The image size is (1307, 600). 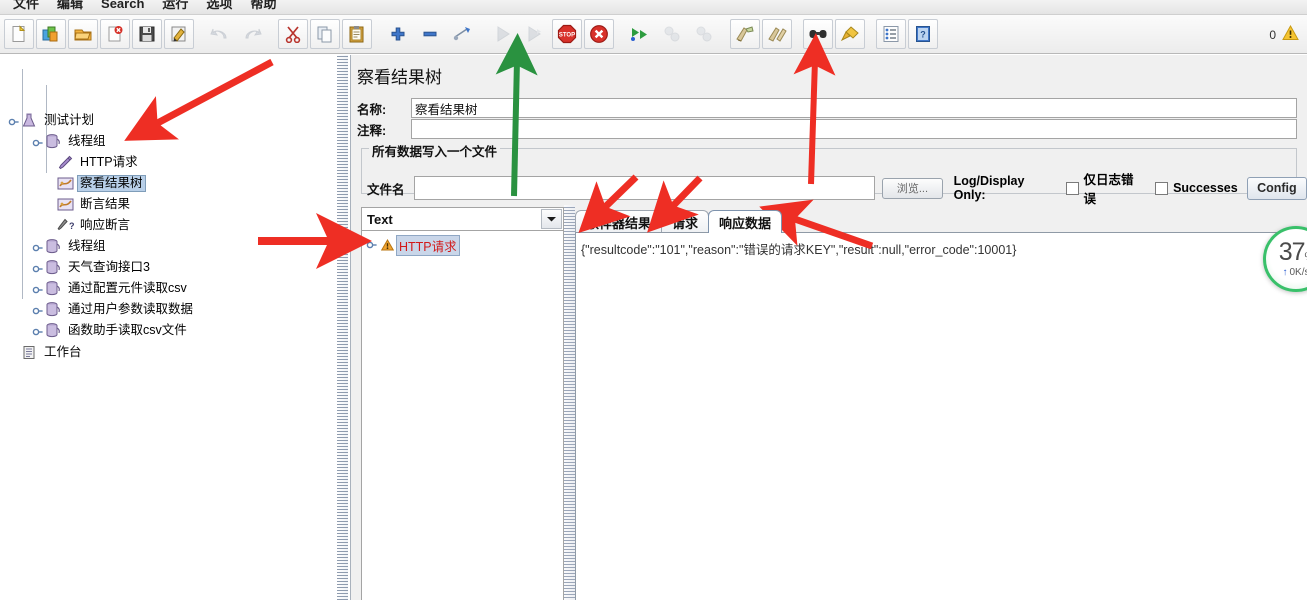 I want to click on comment-label: 注释:, so click(x=372, y=130).